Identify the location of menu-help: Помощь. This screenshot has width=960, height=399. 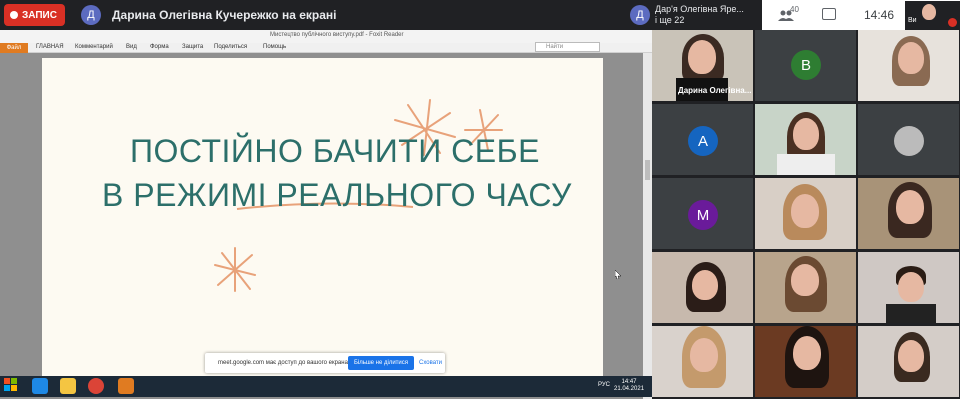
(274, 47).